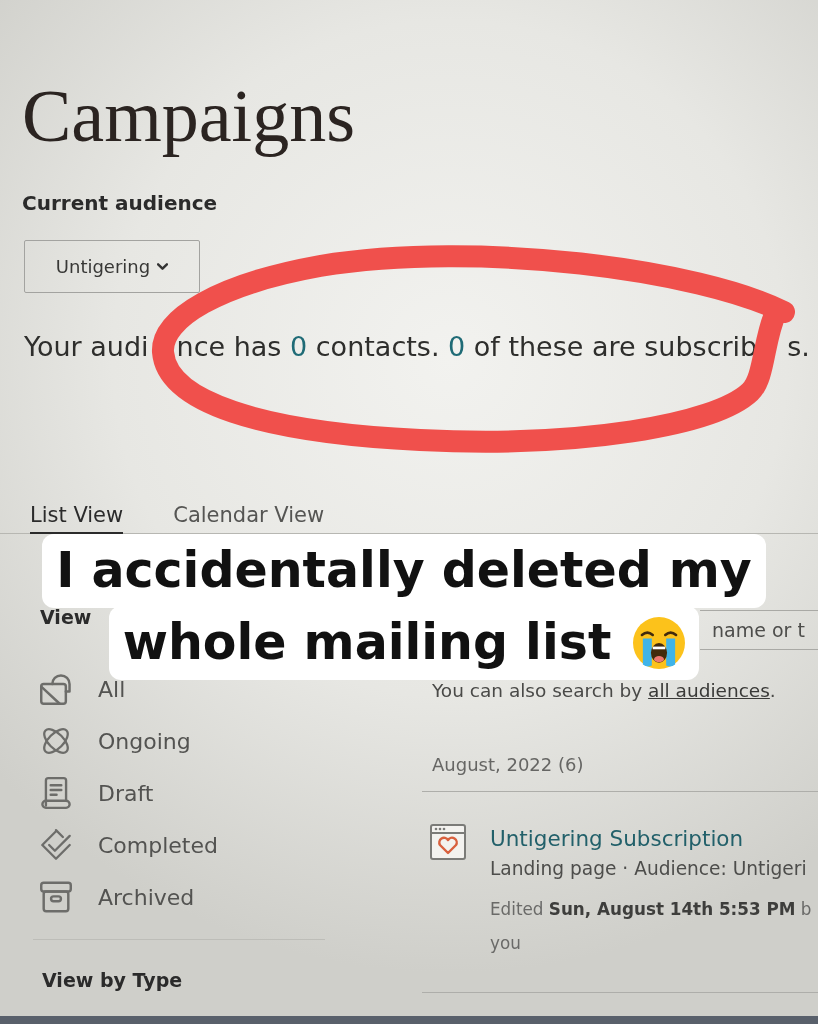  I want to click on month-group-label: August, 2022 (6), so click(508, 765).